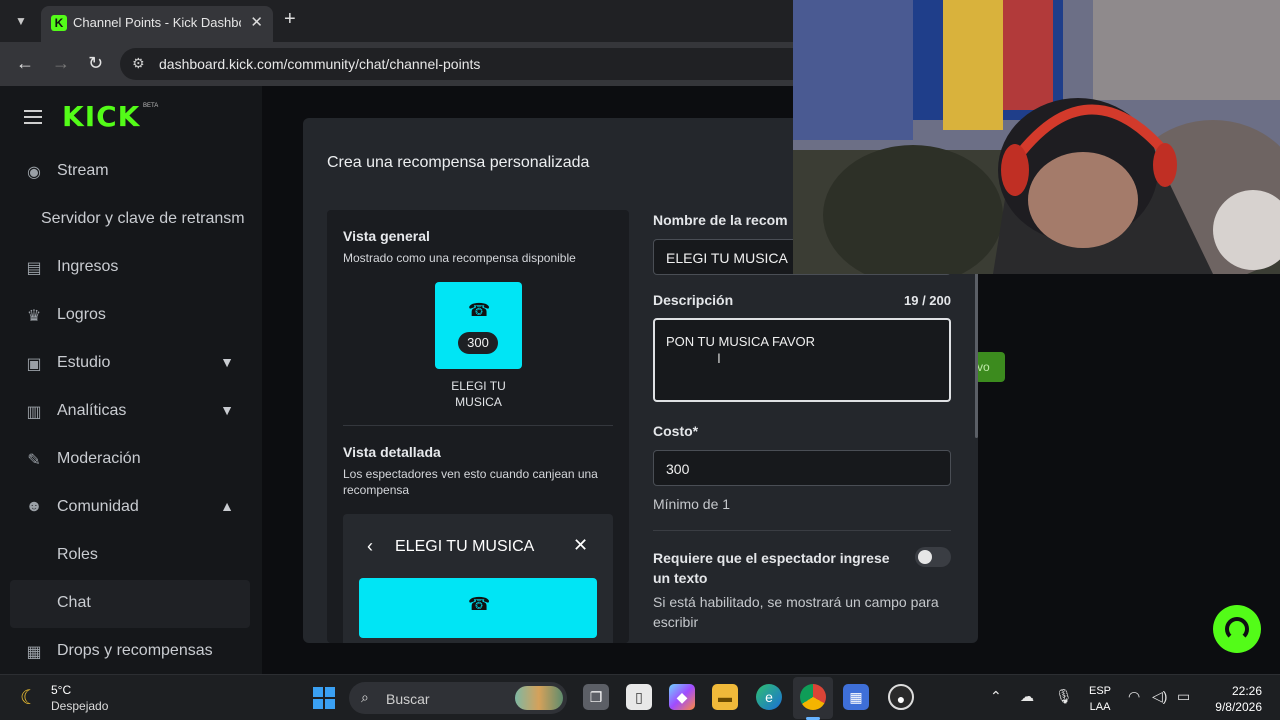  I want to click on sidebar-item-label: Ingresos, so click(88, 266).